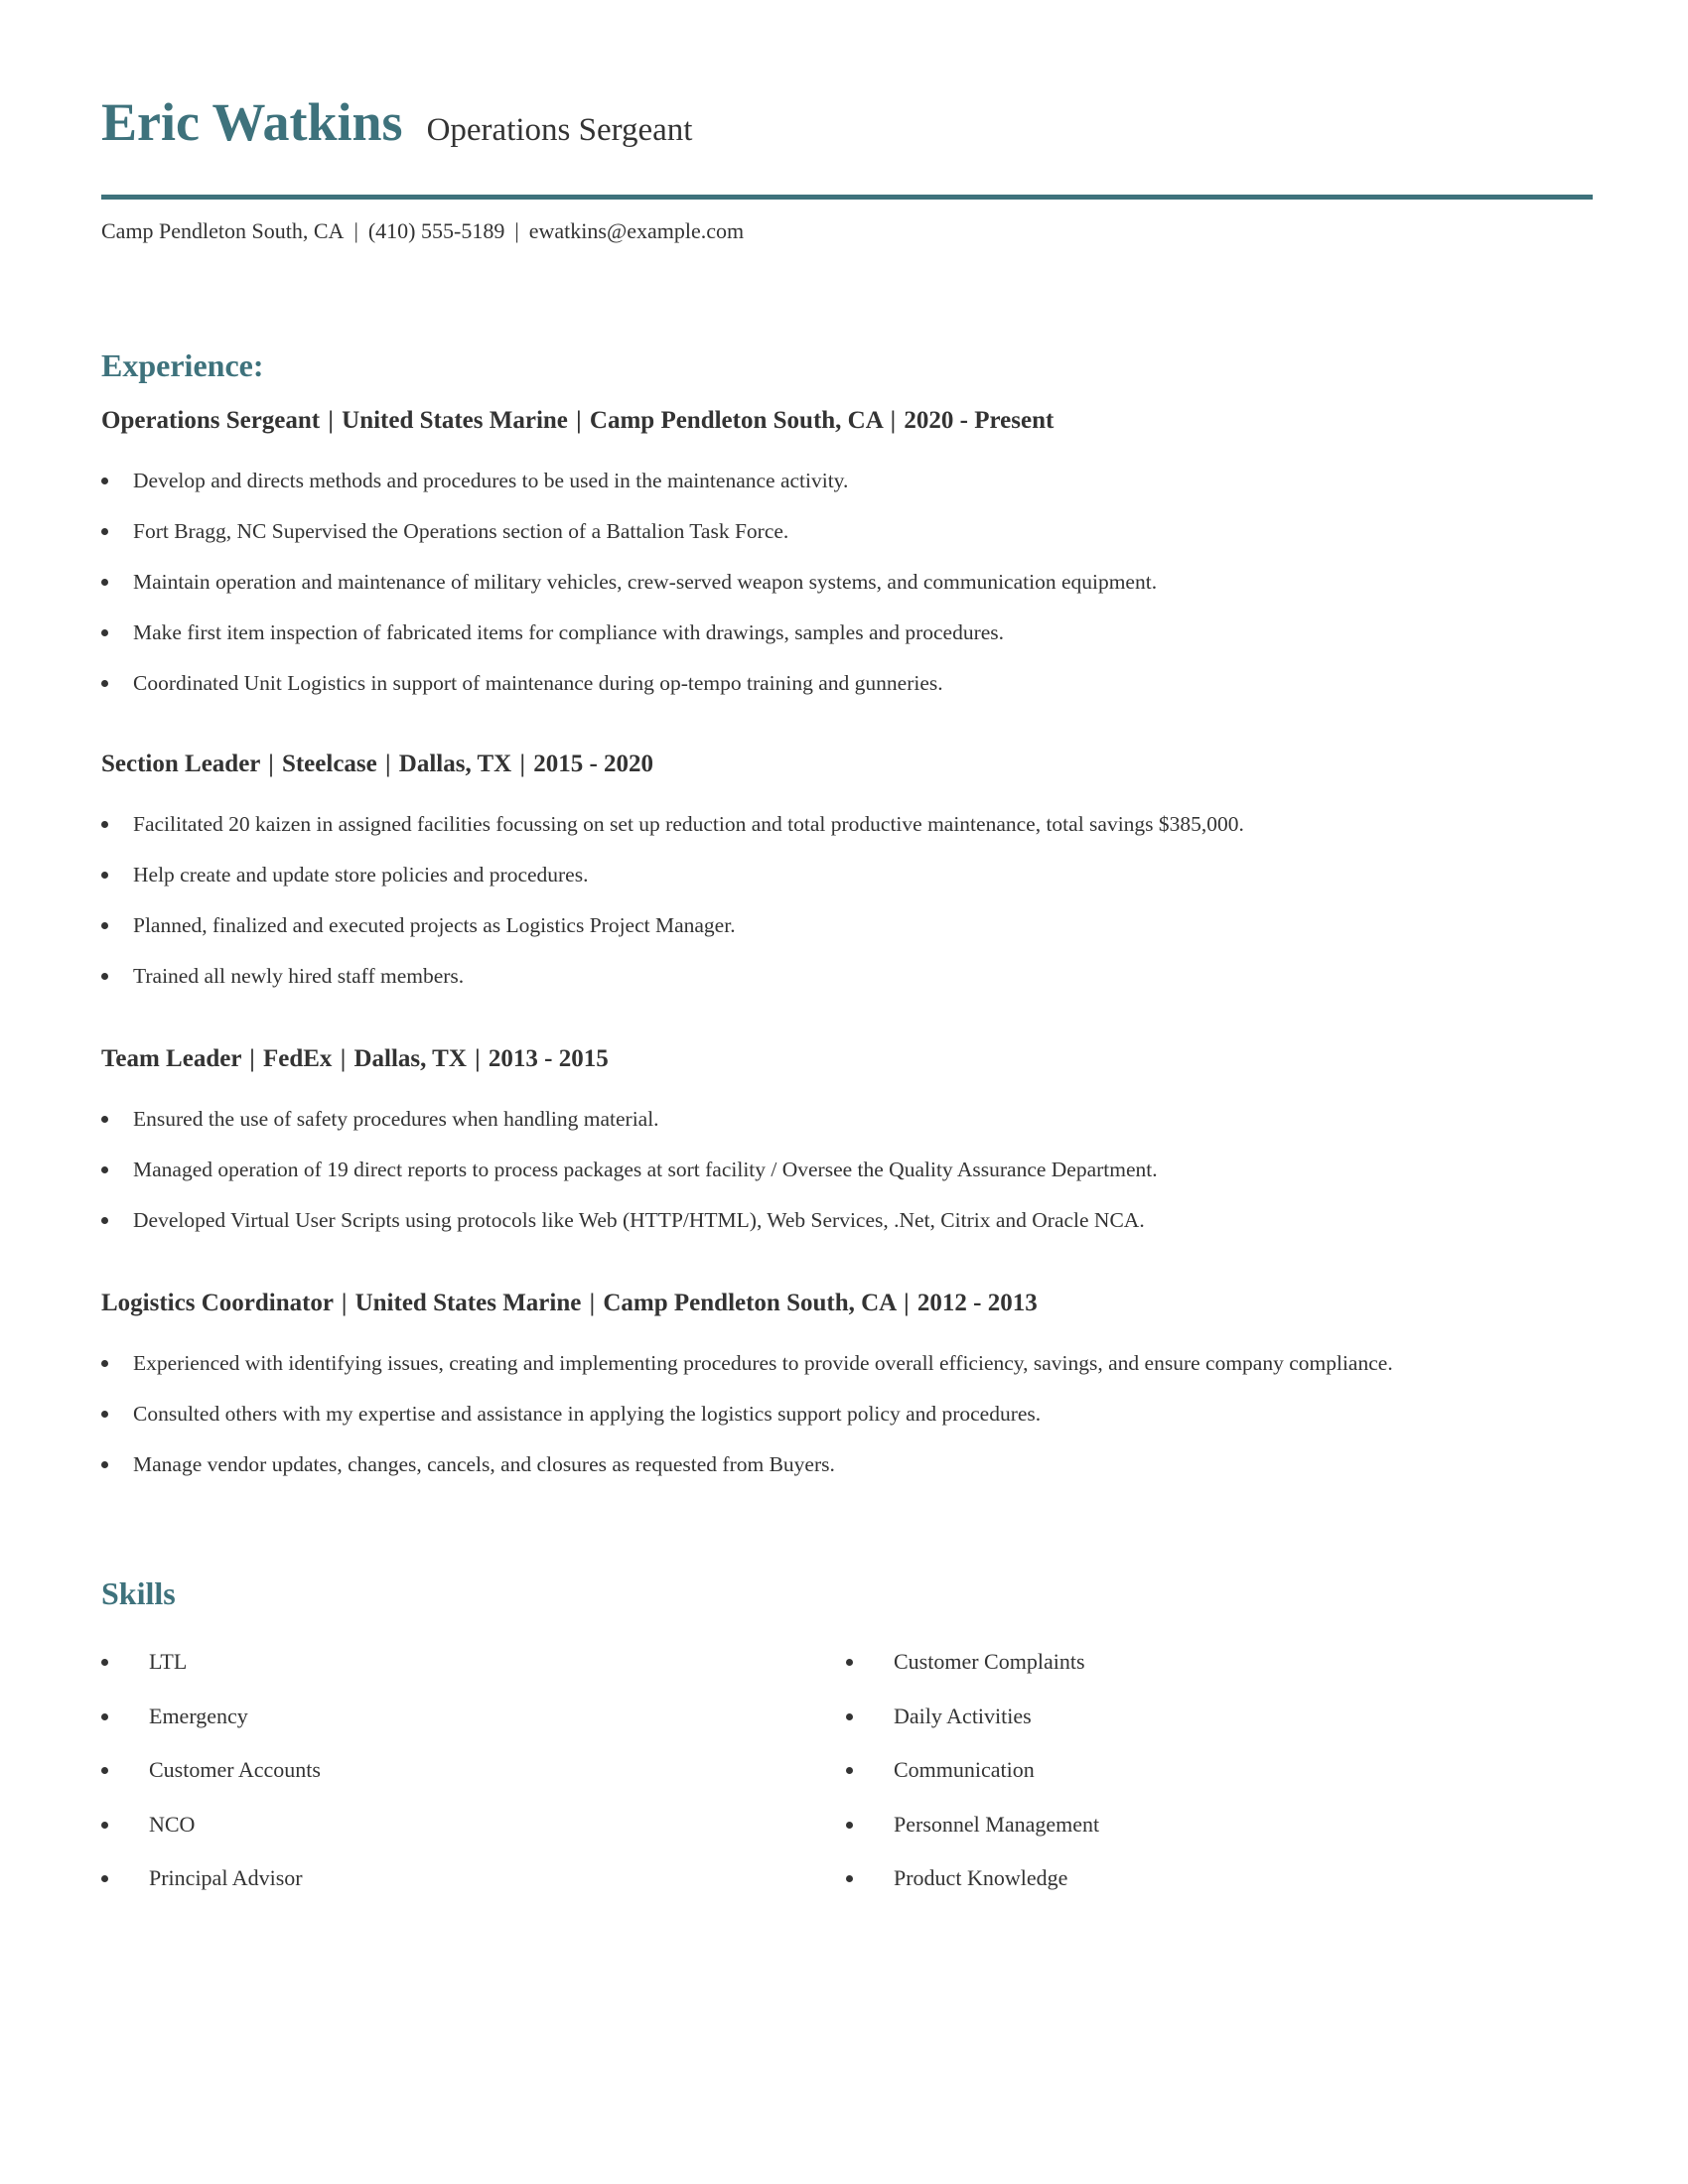 This screenshot has width=1688, height=2184. Describe the element at coordinates (593, 764) in the screenshot. I see `job-dates: 2015 - 2020` at that location.